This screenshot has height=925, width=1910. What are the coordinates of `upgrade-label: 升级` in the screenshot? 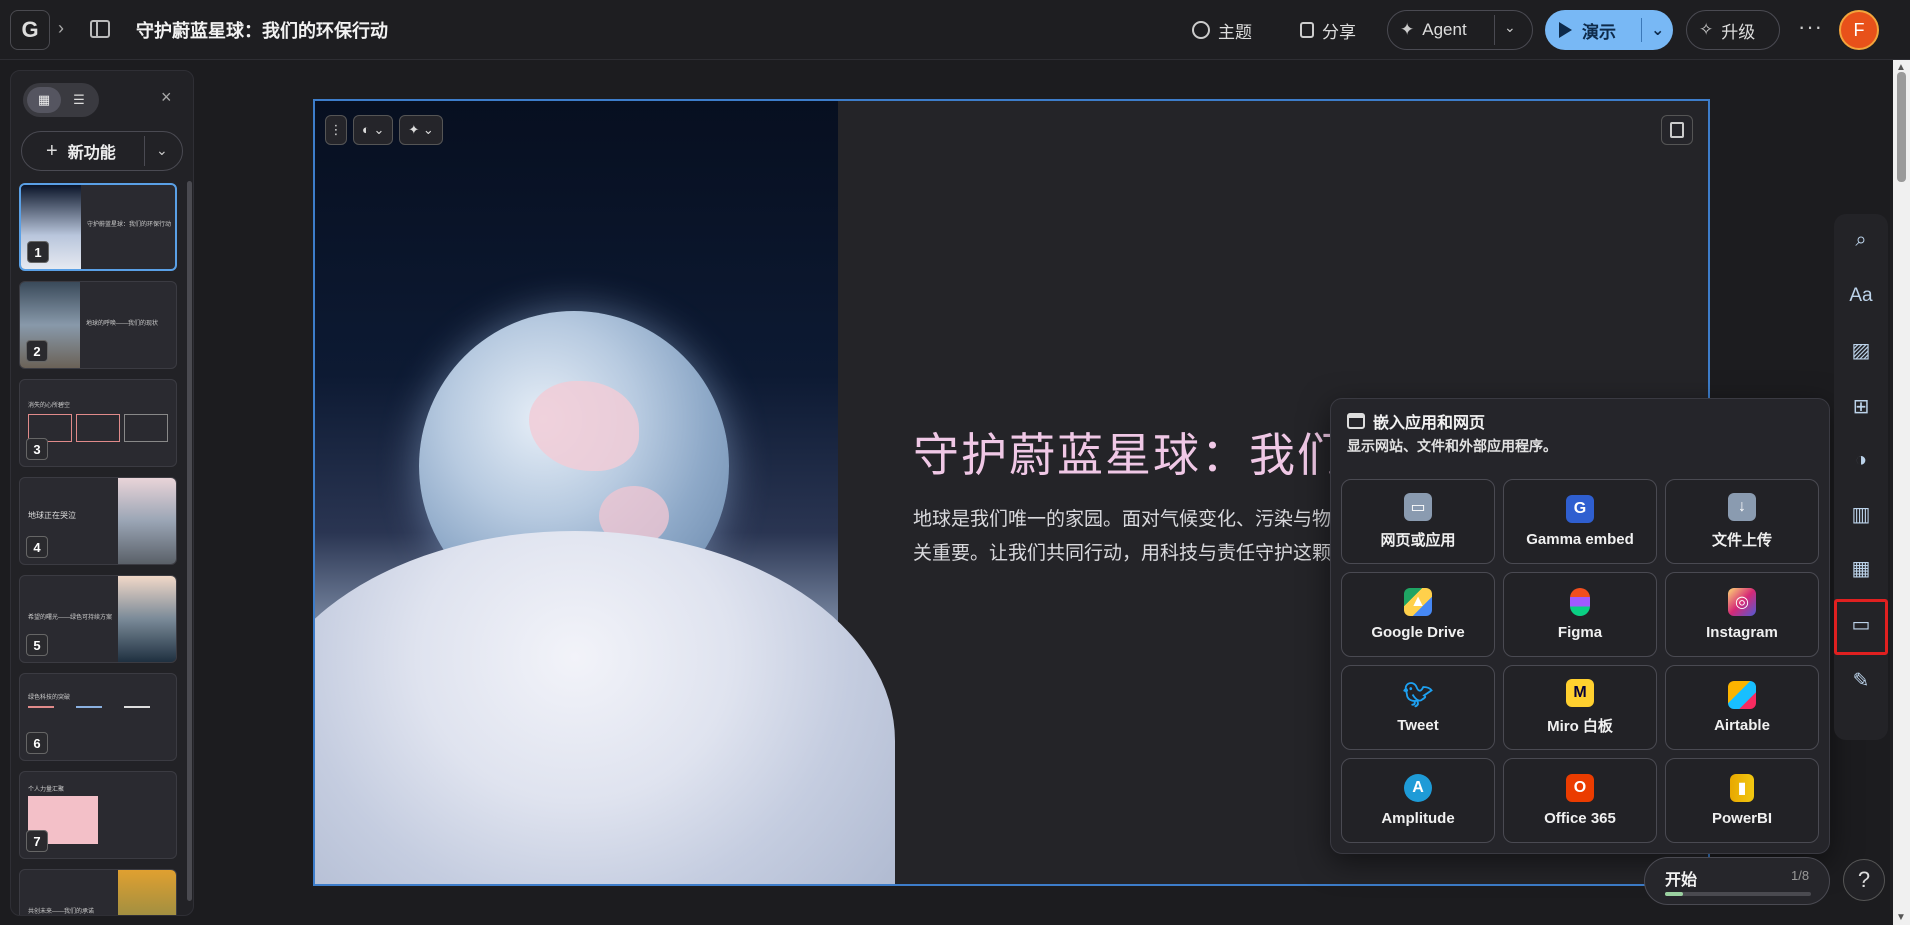 It's located at (1738, 32).